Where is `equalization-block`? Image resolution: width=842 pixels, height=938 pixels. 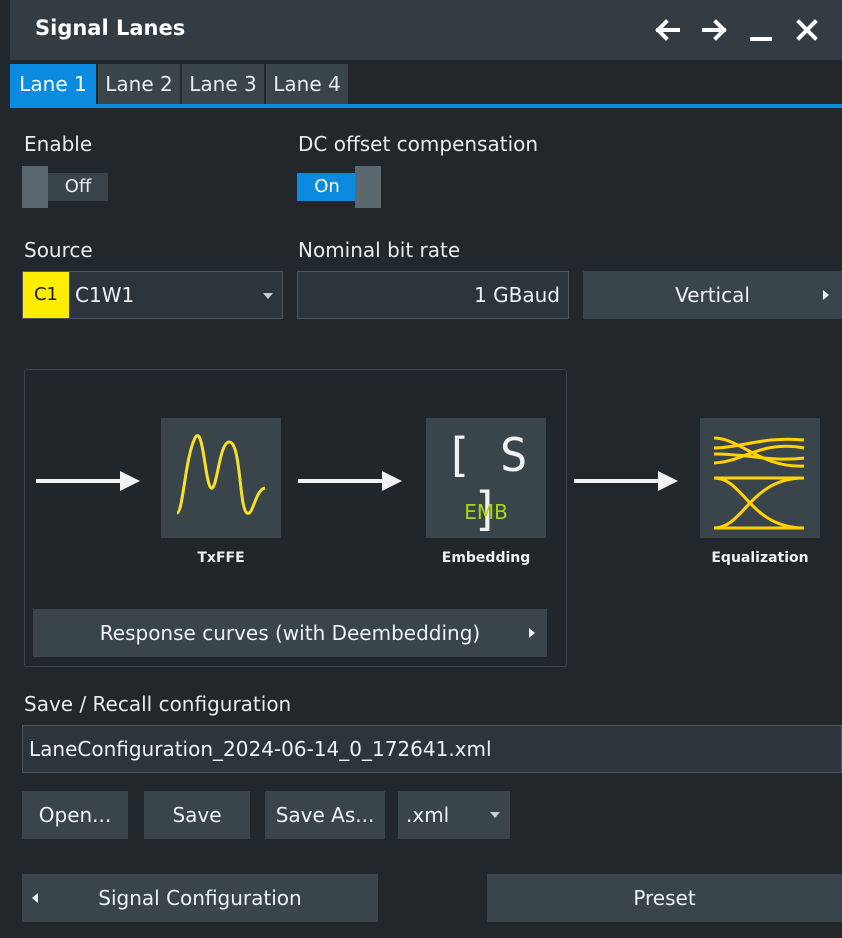 equalization-block is located at coordinates (760, 478).